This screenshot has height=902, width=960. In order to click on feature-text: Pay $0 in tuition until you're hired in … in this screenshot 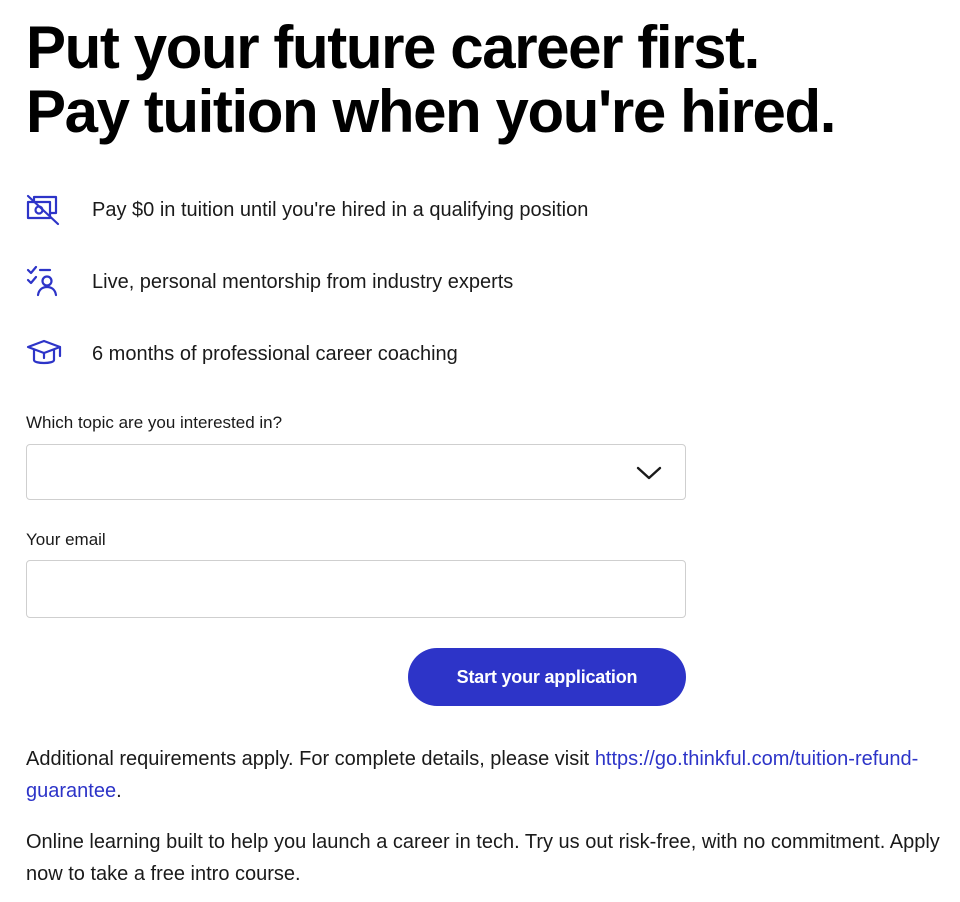, I will do `click(340, 209)`.